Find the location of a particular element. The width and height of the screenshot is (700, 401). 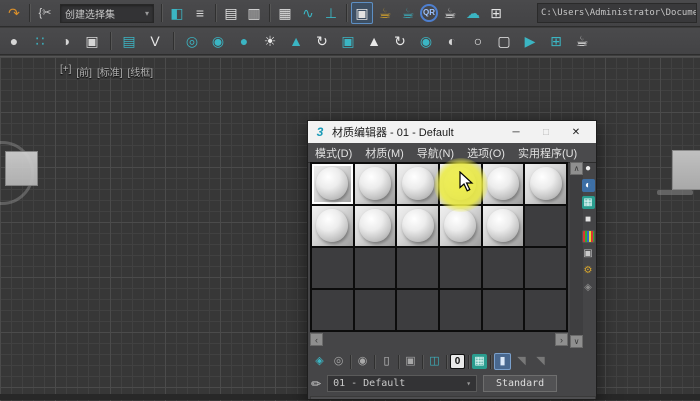

assign-to-selection-icon: ◉ is located at coordinates (362, 361).